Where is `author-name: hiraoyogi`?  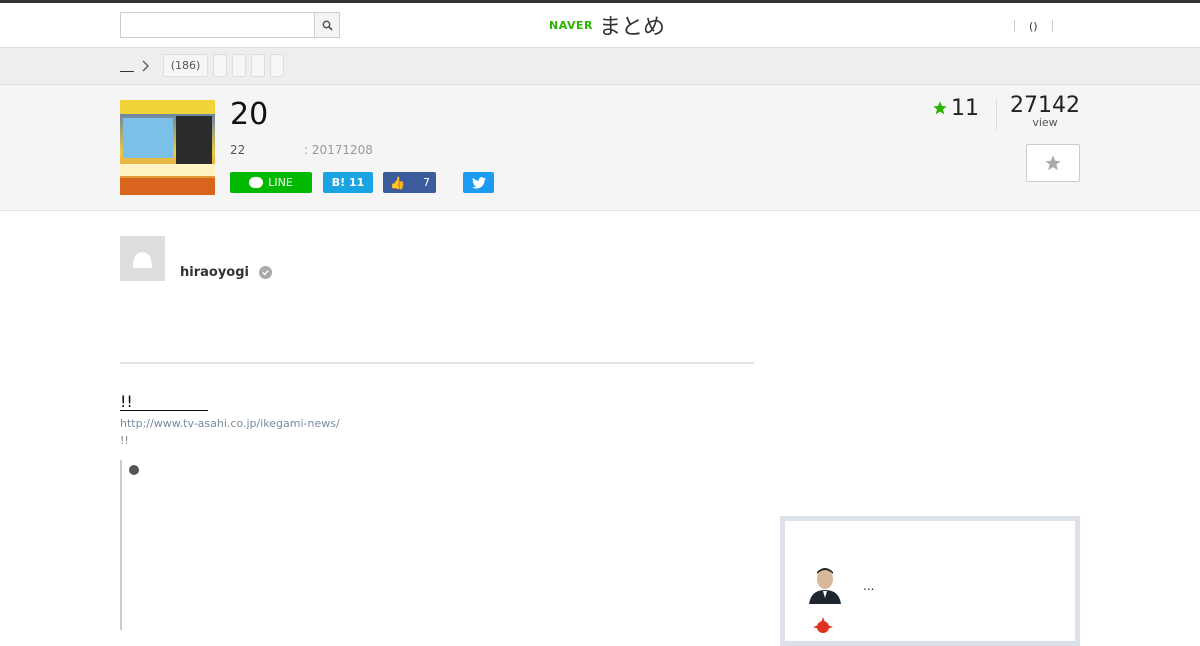 author-name: hiraoyogi is located at coordinates (214, 272).